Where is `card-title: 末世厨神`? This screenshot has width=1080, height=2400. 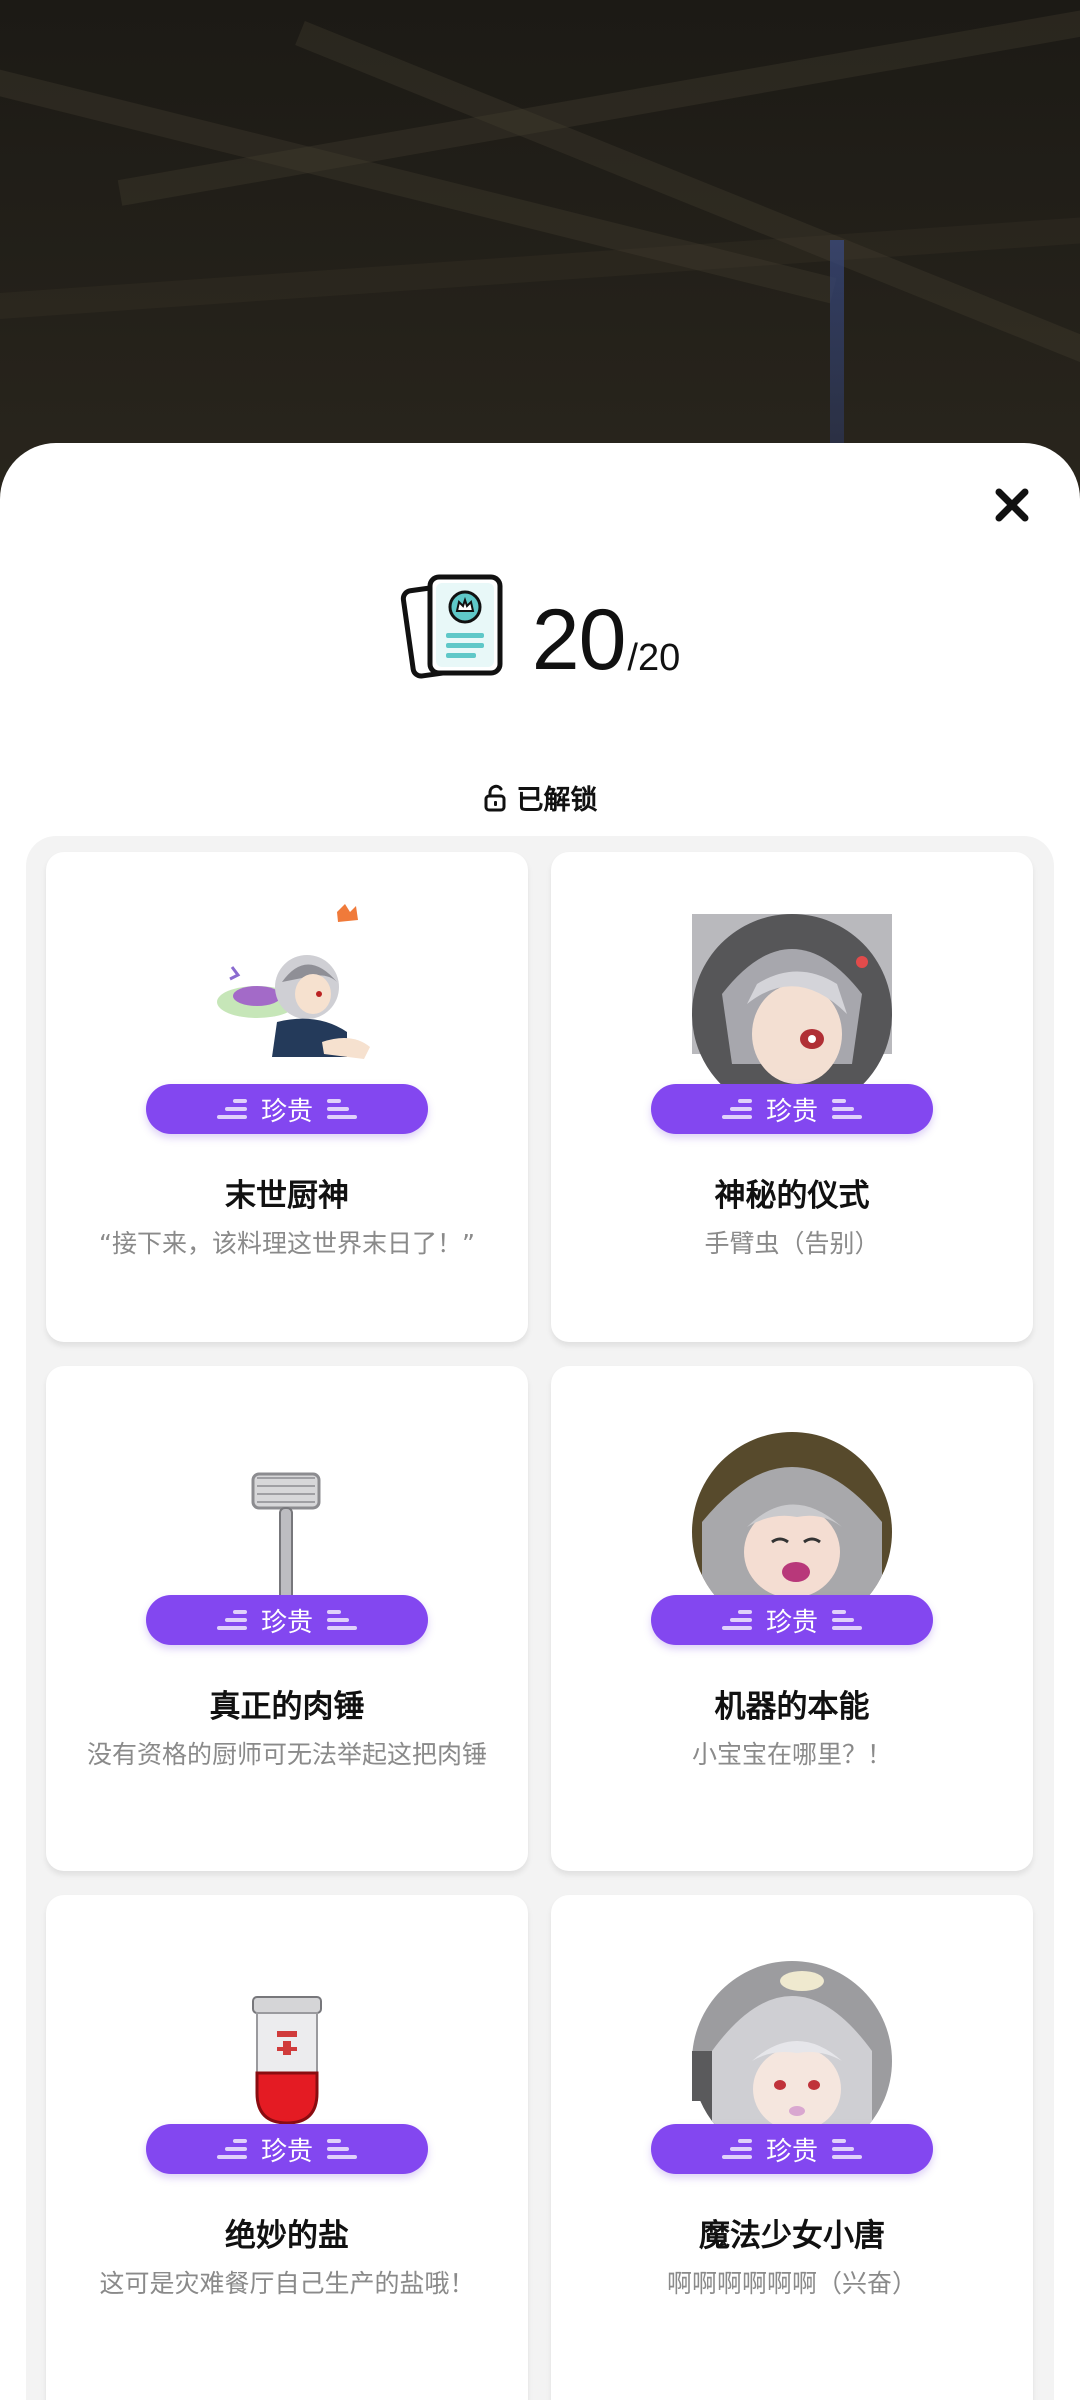
card-title: 末世厨神 is located at coordinates (287, 1196).